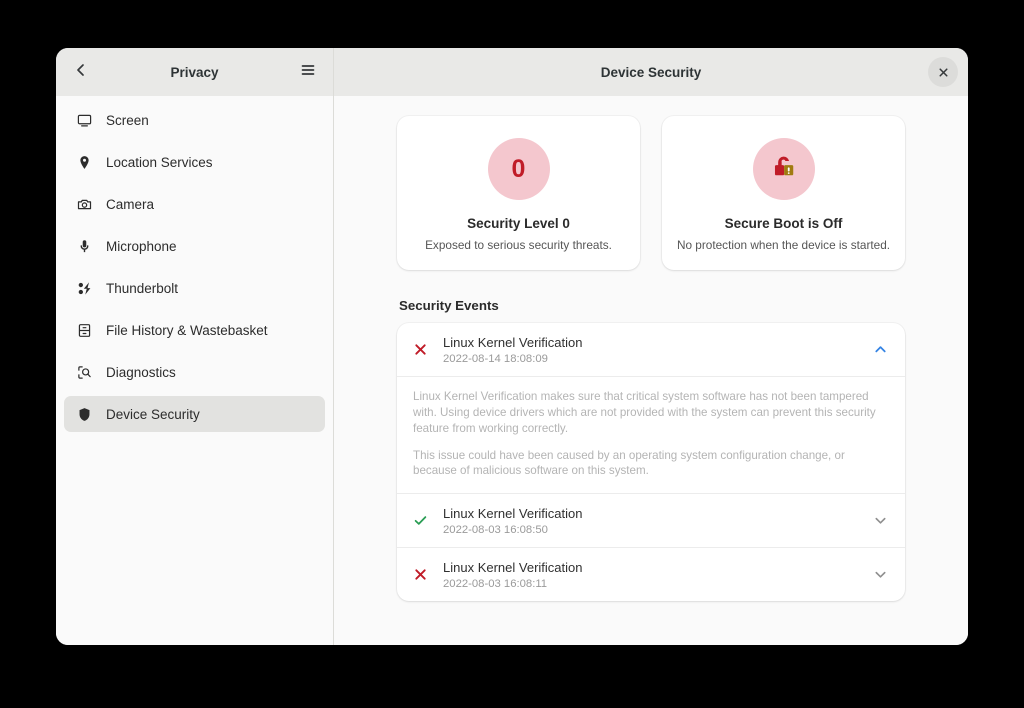 This screenshot has width=1024, height=708. What do you see at coordinates (449, 305) in the screenshot?
I see `security-events-heading: Security Events` at bounding box center [449, 305].